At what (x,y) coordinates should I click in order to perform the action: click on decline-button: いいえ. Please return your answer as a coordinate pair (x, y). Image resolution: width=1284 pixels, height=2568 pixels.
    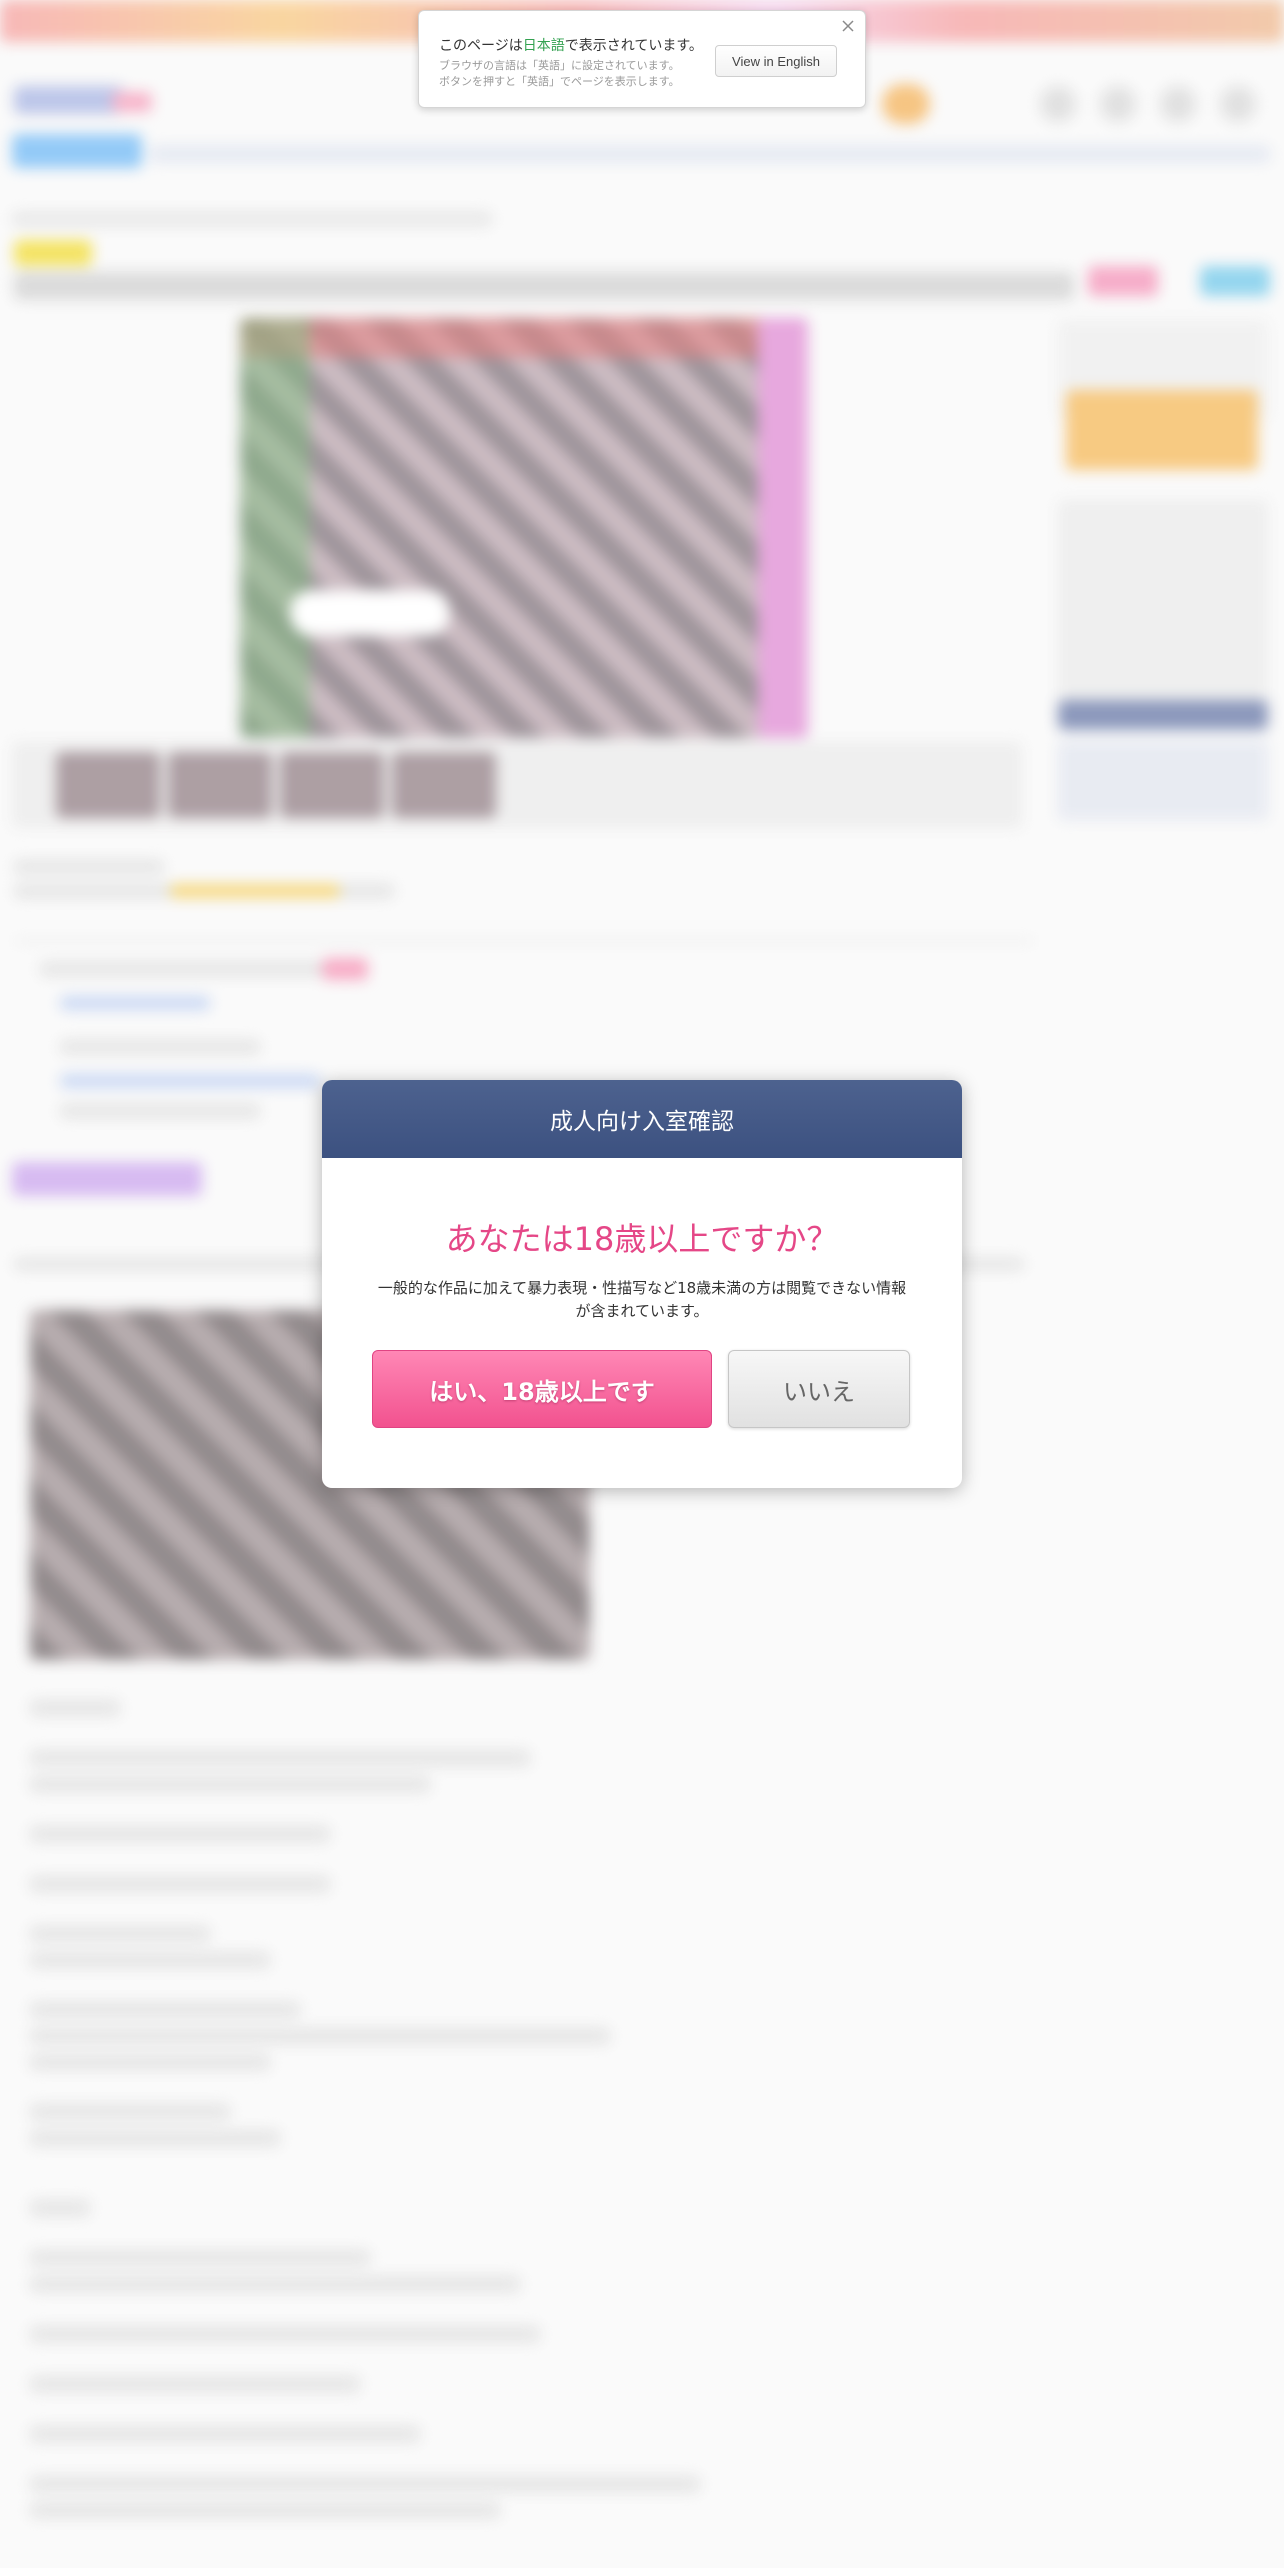
    Looking at the image, I should click on (819, 1389).